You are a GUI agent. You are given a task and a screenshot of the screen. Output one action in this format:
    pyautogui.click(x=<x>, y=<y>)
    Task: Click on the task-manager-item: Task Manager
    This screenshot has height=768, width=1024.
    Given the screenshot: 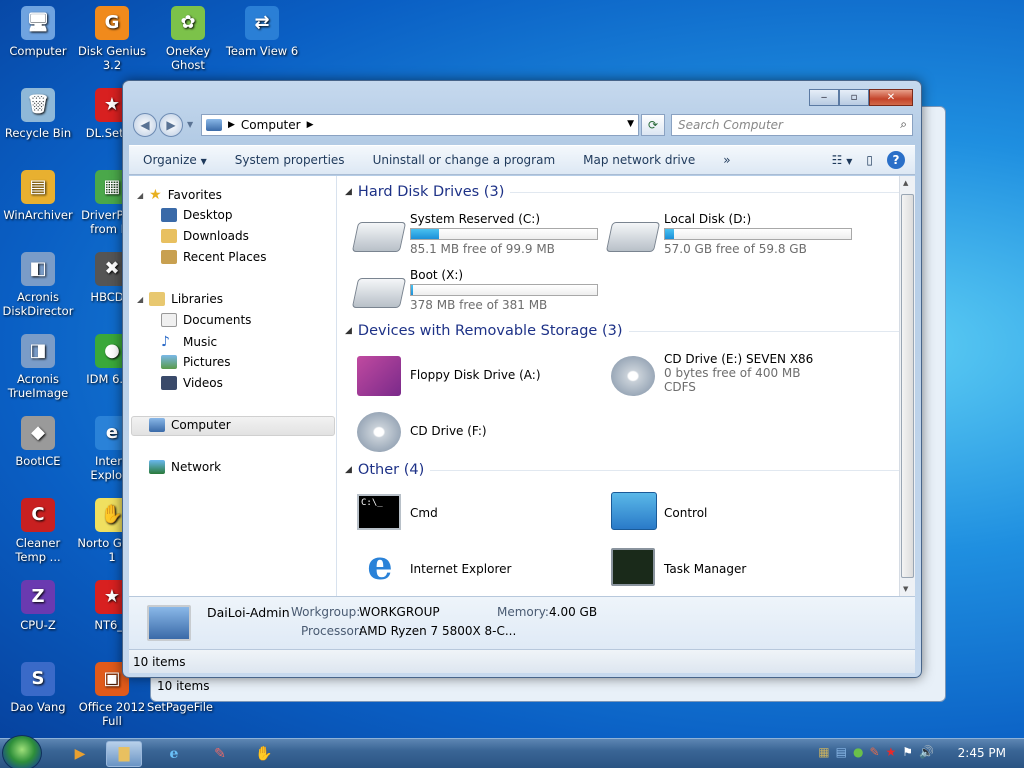 What is the action you would take?
    pyautogui.click(x=705, y=569)
    